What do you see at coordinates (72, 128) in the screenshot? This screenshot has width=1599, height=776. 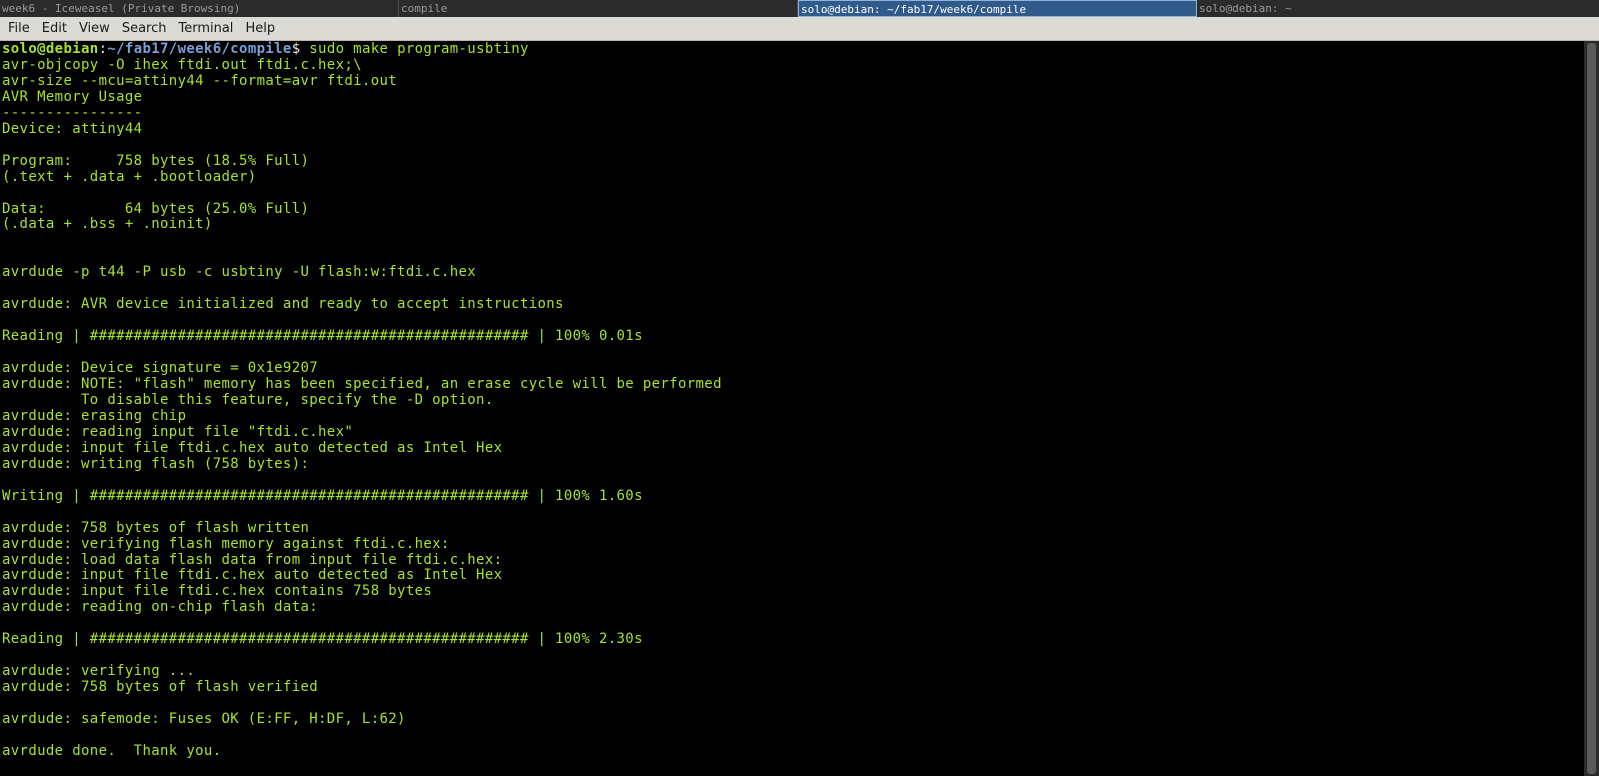 I see `output-line: Device: attiny44` at bounding box center [72, 128].